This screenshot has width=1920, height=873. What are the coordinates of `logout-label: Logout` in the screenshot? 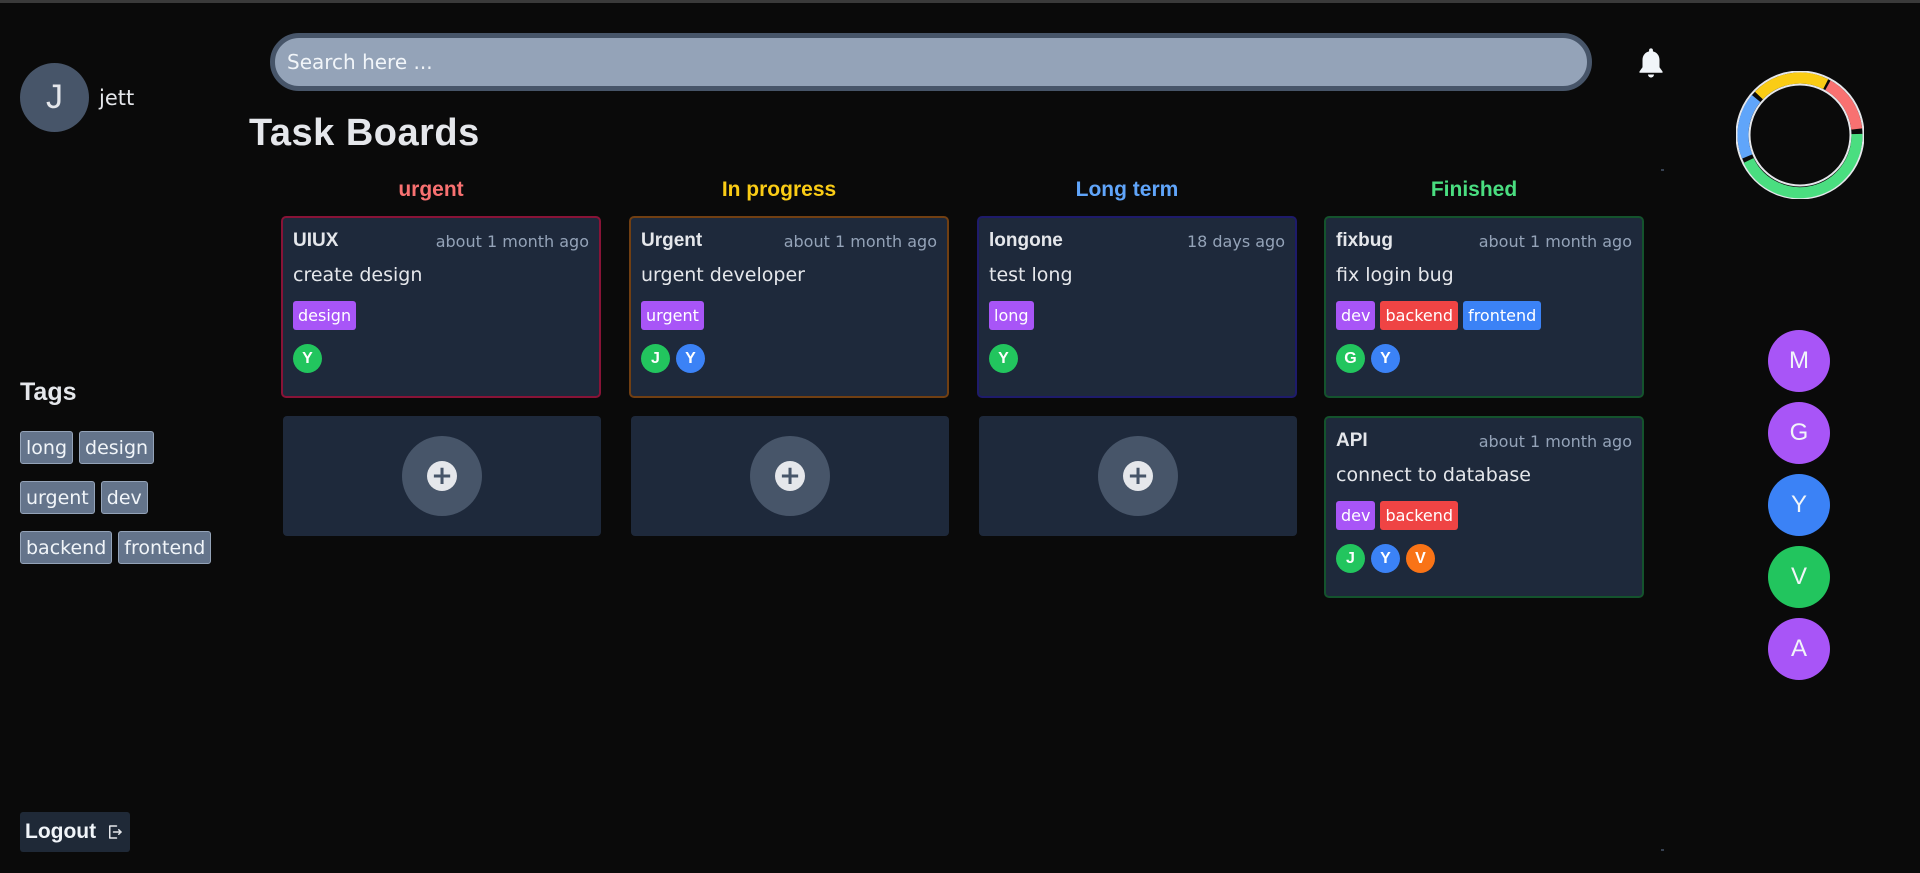 It's located at (61, 831).